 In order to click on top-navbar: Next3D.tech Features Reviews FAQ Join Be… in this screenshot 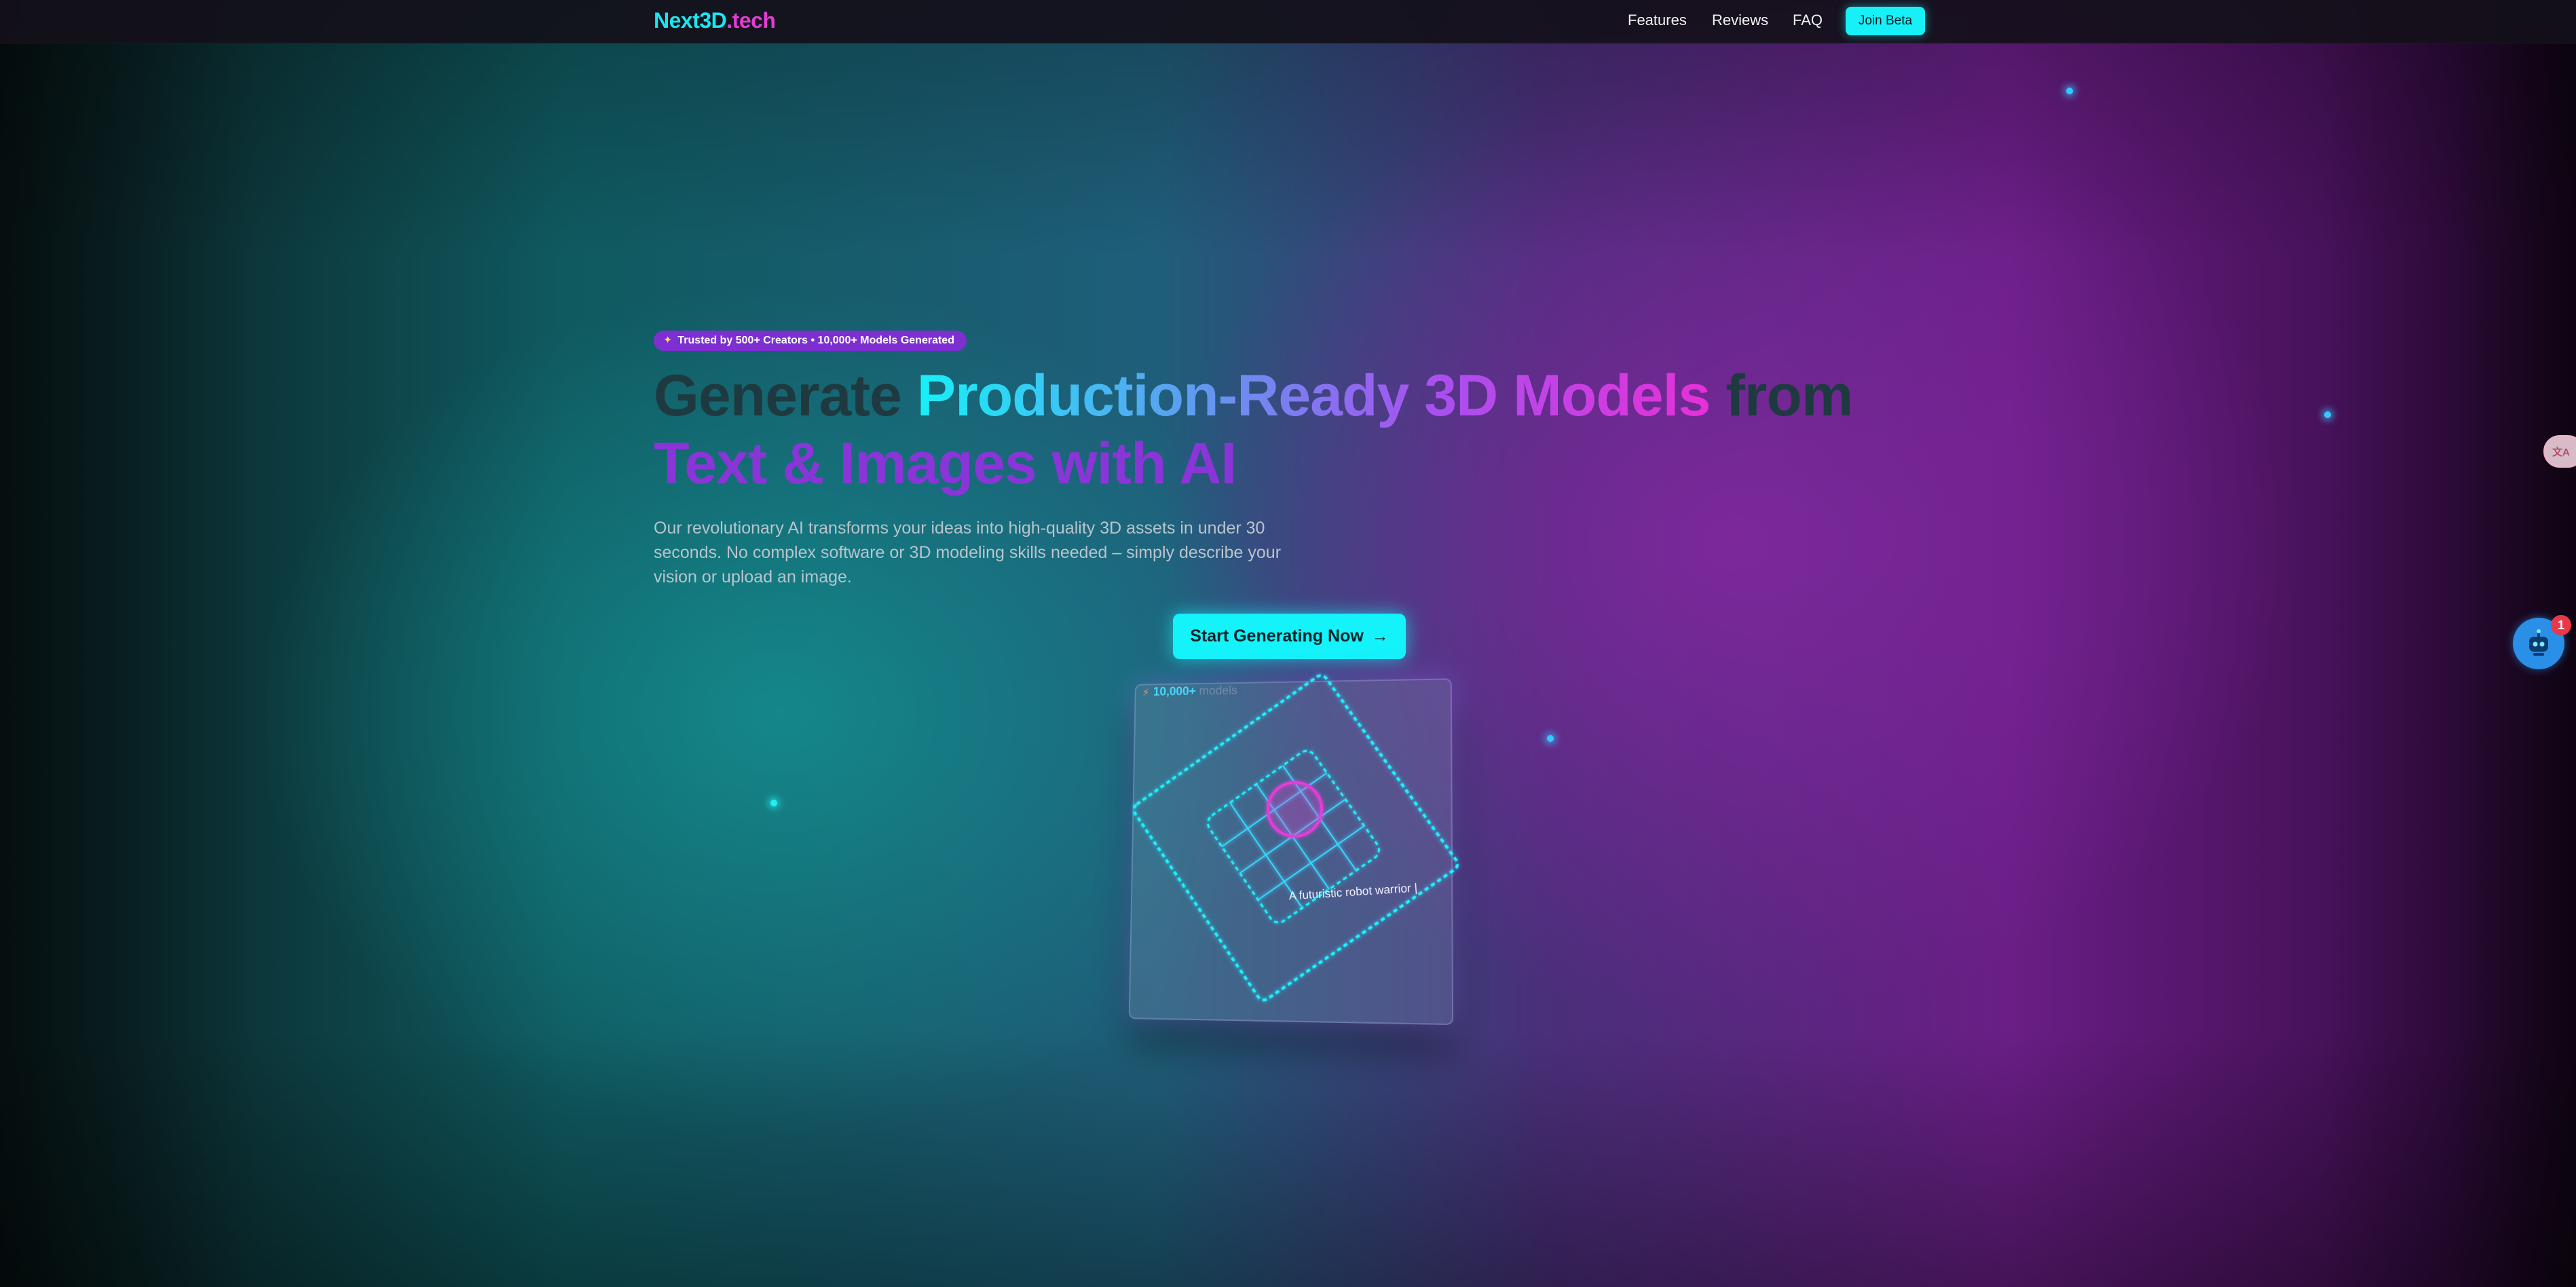, I will do `click(1288, 21)`.